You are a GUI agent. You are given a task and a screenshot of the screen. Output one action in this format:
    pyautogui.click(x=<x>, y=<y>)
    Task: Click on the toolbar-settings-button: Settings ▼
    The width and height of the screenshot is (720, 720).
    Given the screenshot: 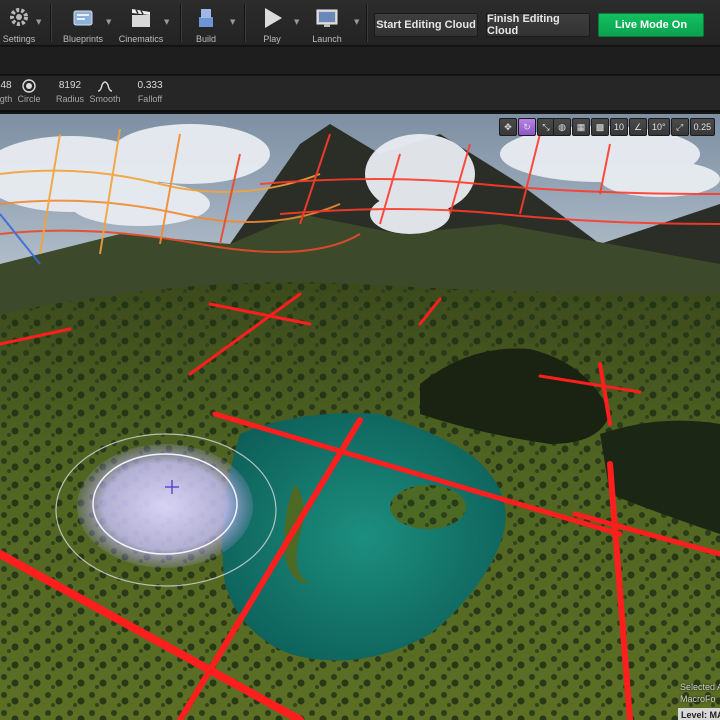 What is the action you would take?
    pyautogui.click(x=20, y=23)
    